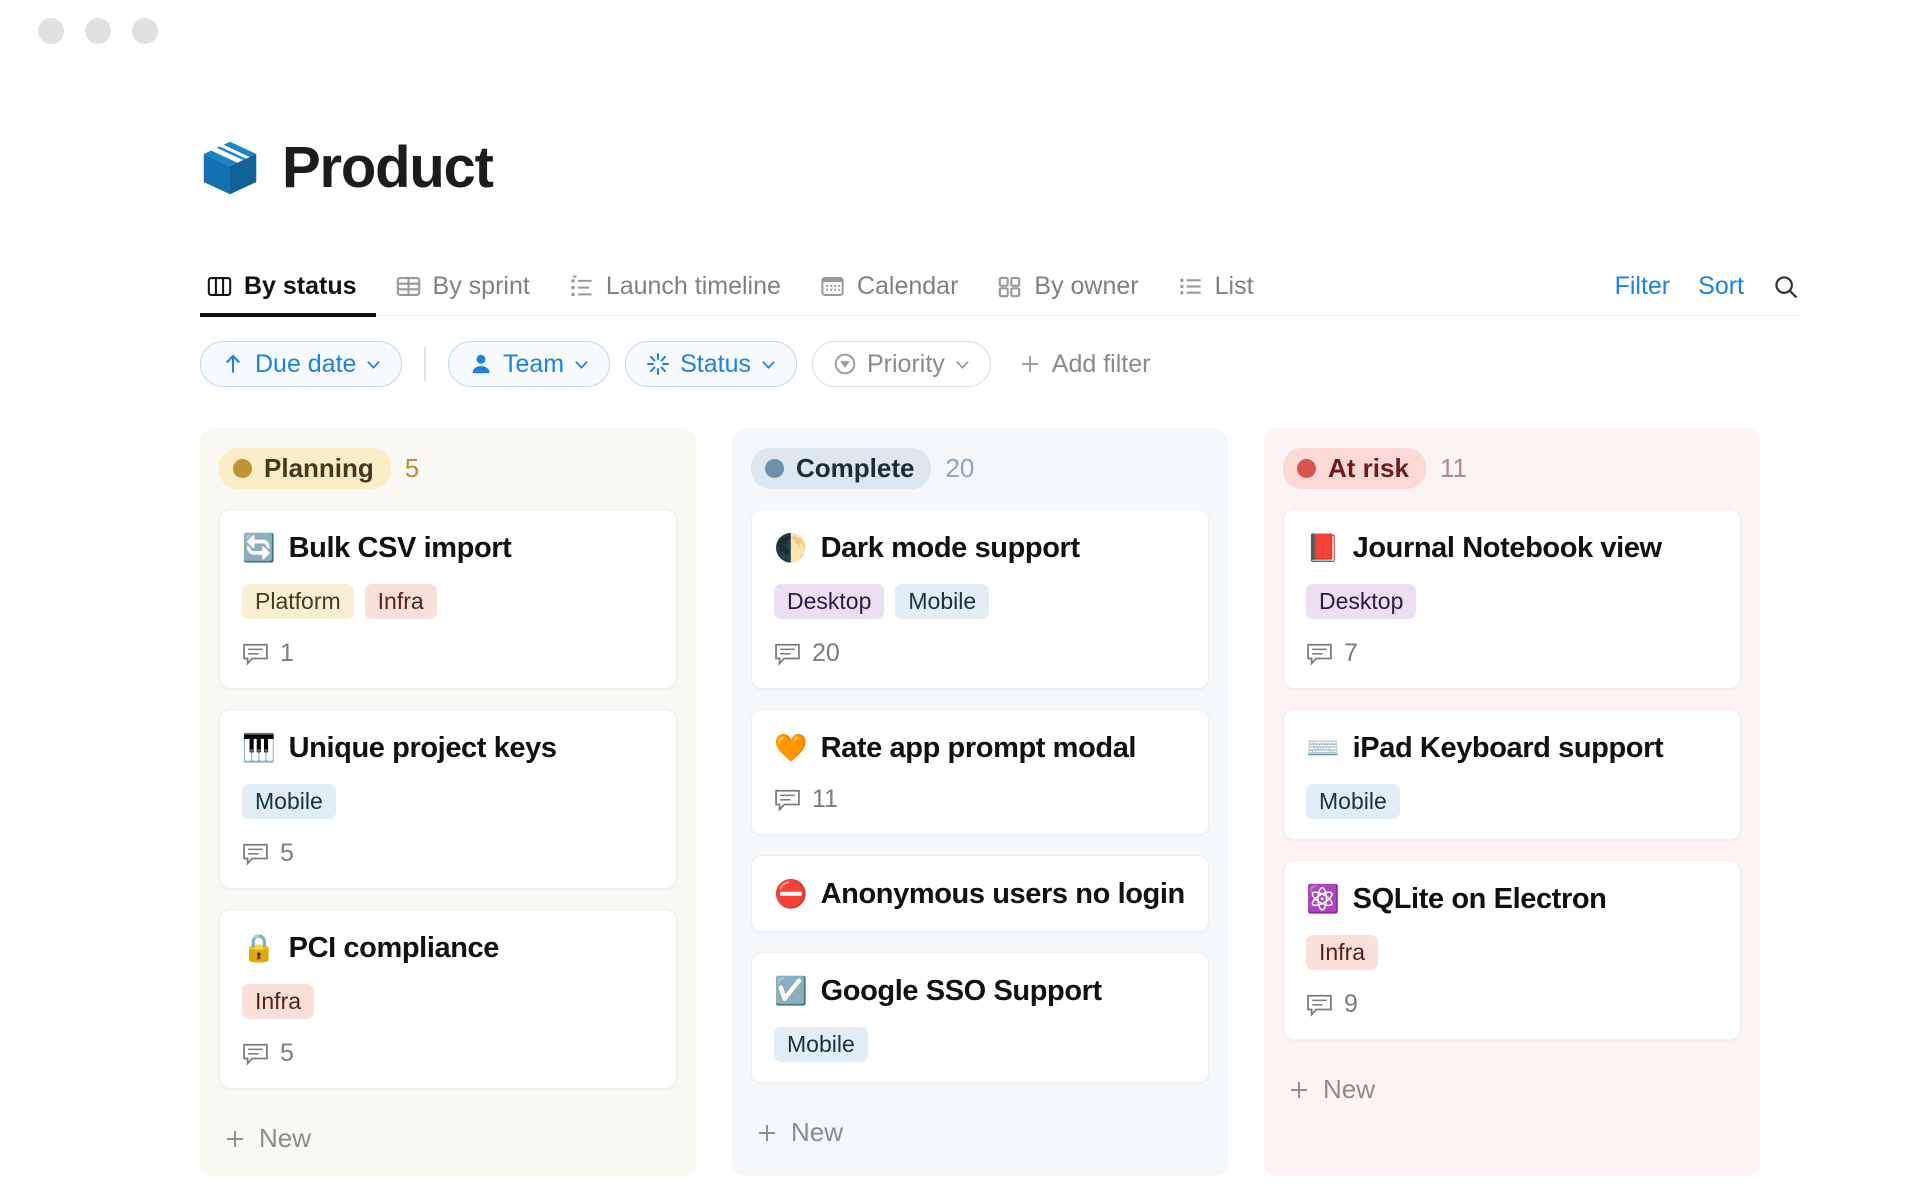 The image size is (1920, 1200). I want to click on board-card: ⛔ Anonymous users no login, so click(980, 893).